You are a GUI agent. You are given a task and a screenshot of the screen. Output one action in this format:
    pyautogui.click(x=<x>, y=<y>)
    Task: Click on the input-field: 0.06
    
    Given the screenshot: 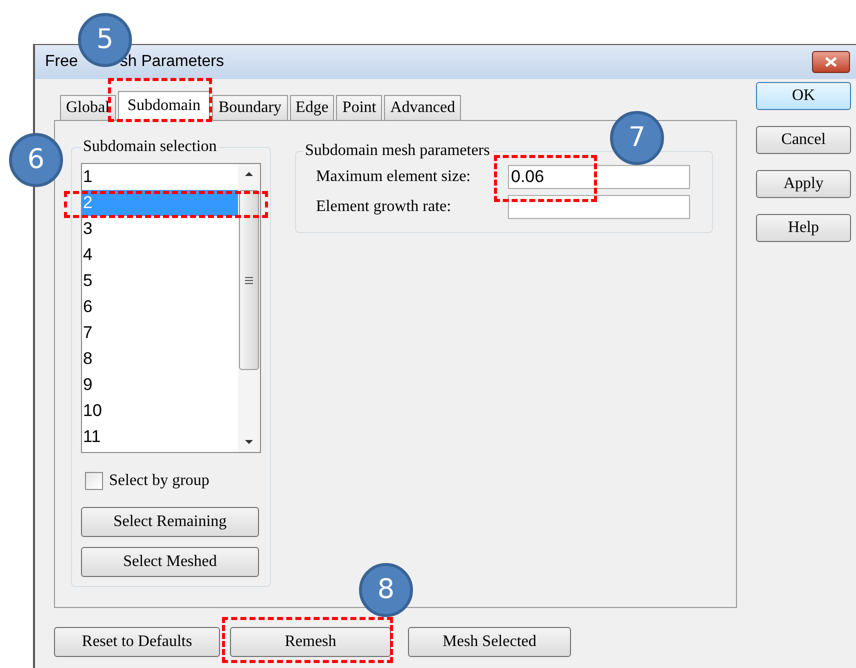 What is the action you would take?
    pyautogui.click(x=599, y=177)
    